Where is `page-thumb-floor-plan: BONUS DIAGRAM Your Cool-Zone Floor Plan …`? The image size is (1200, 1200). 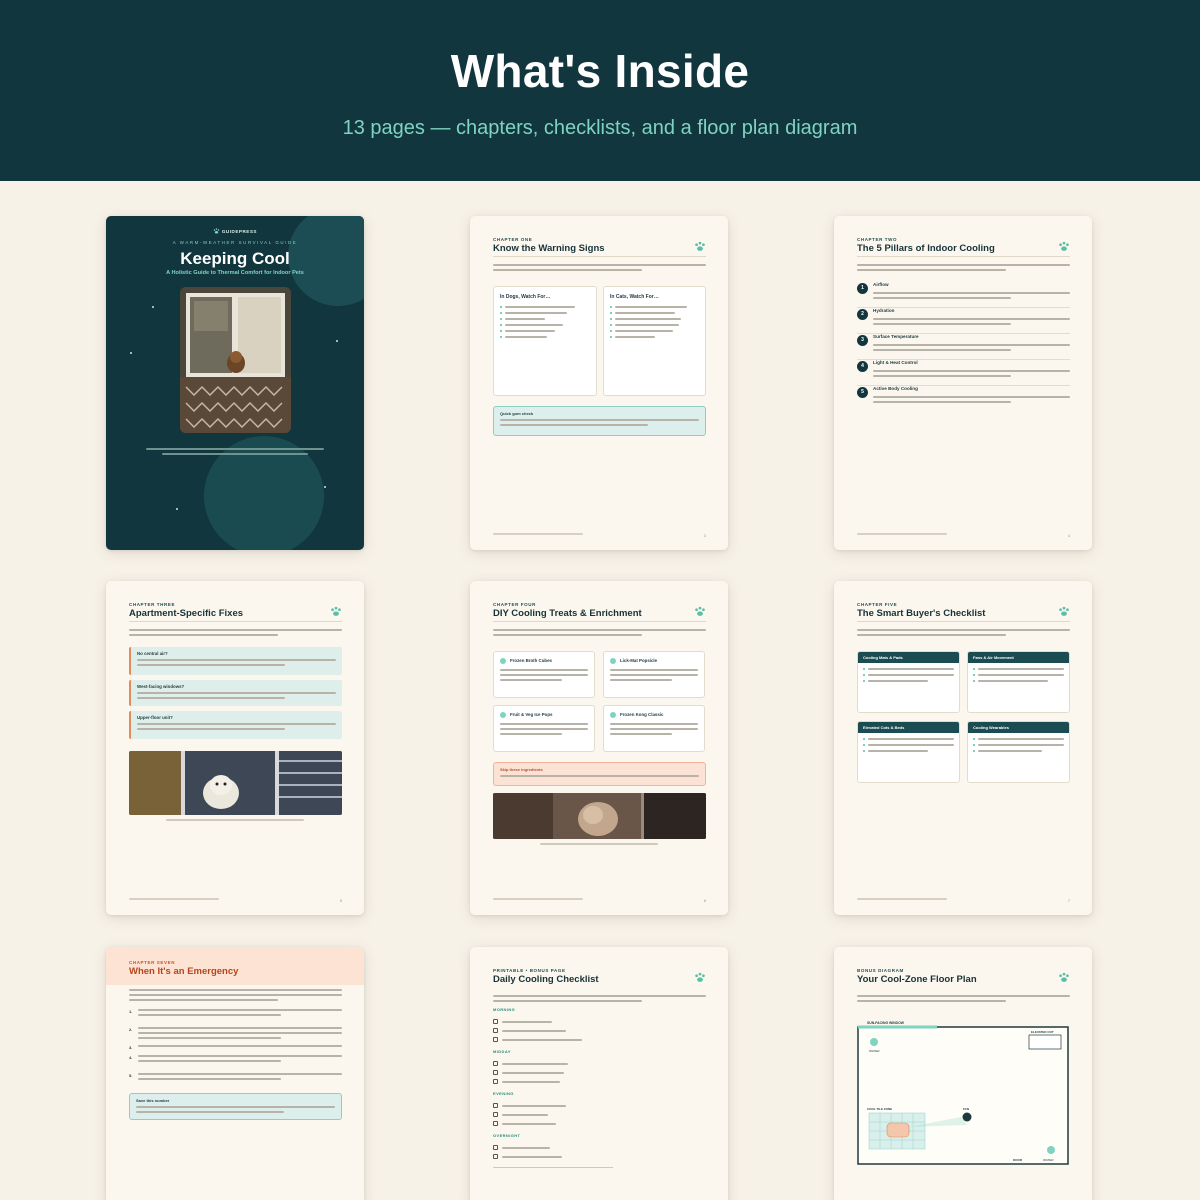 page-thumb-floor-plan: BONUS DIAGRAM Your Cool-Zone Floor Plan … is located at coordinates (963, 1073).